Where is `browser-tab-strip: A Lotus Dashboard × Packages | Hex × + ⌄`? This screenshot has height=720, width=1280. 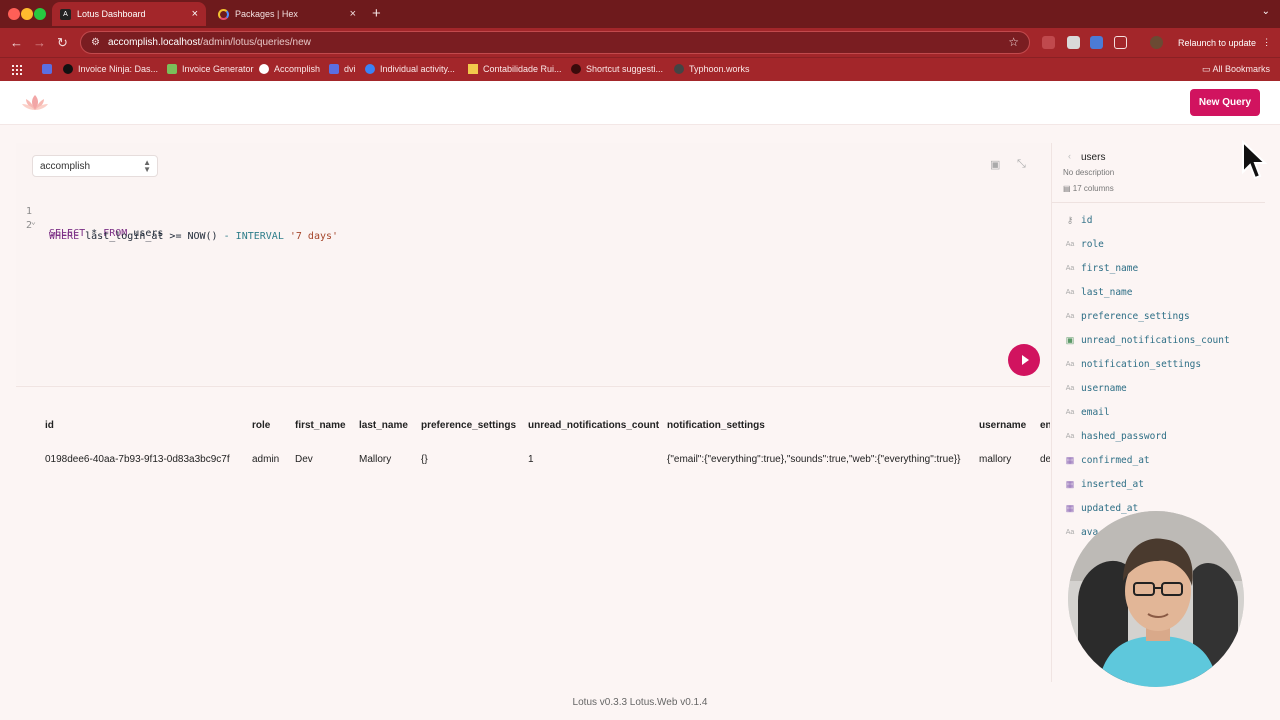 browser-tab-strip: A Lotus Dashboard × Packages | Hex × + ⌄ is located at coordinates (640, 14).